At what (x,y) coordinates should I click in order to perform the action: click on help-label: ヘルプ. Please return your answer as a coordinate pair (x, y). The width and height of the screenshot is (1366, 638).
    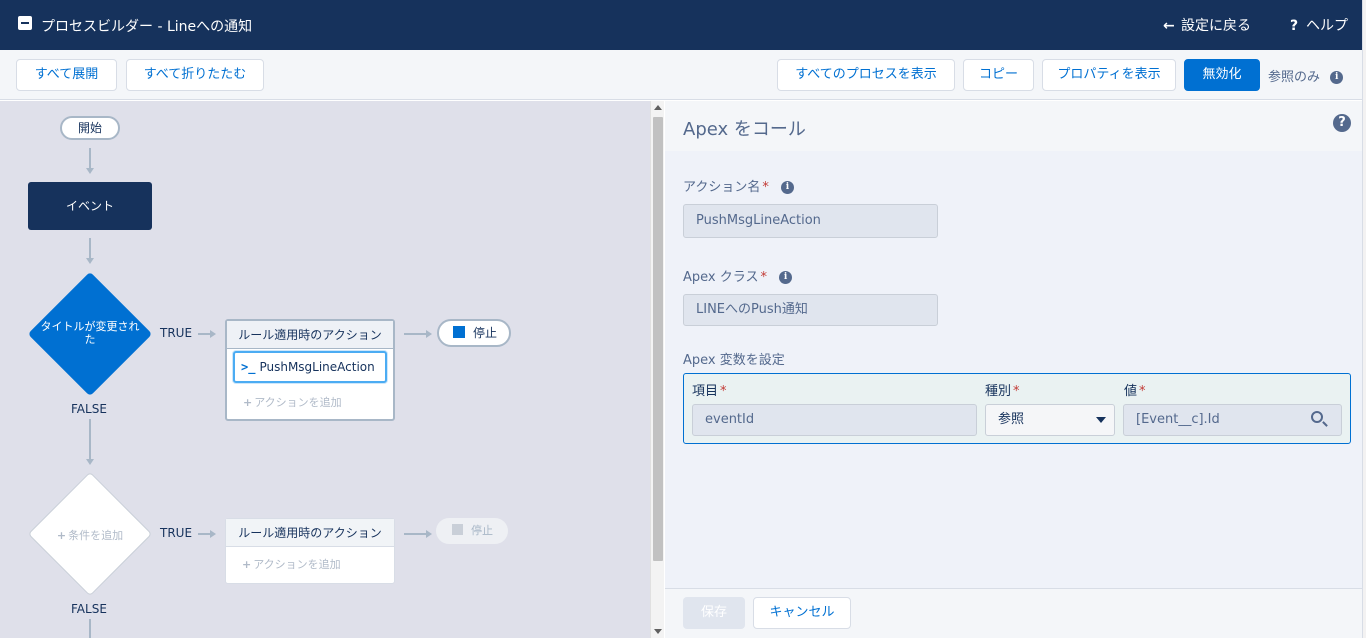
    Looking at the image, I should click on (1327, 26).